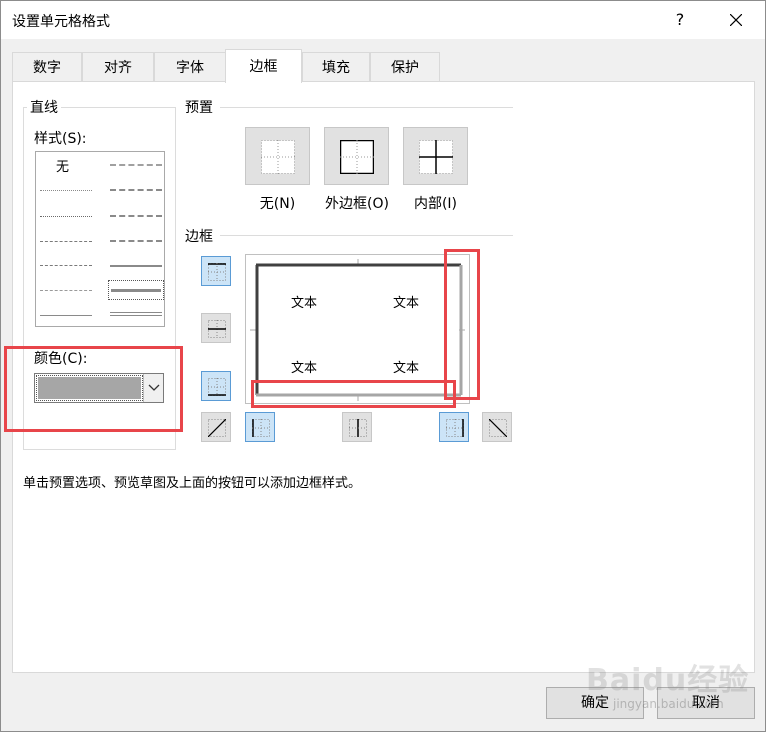 This screenshot has width=766, height=732. Describe the element at coordinates (66, 241) in the screenshot. I see `line-style-dash-dot-dot` at that location.